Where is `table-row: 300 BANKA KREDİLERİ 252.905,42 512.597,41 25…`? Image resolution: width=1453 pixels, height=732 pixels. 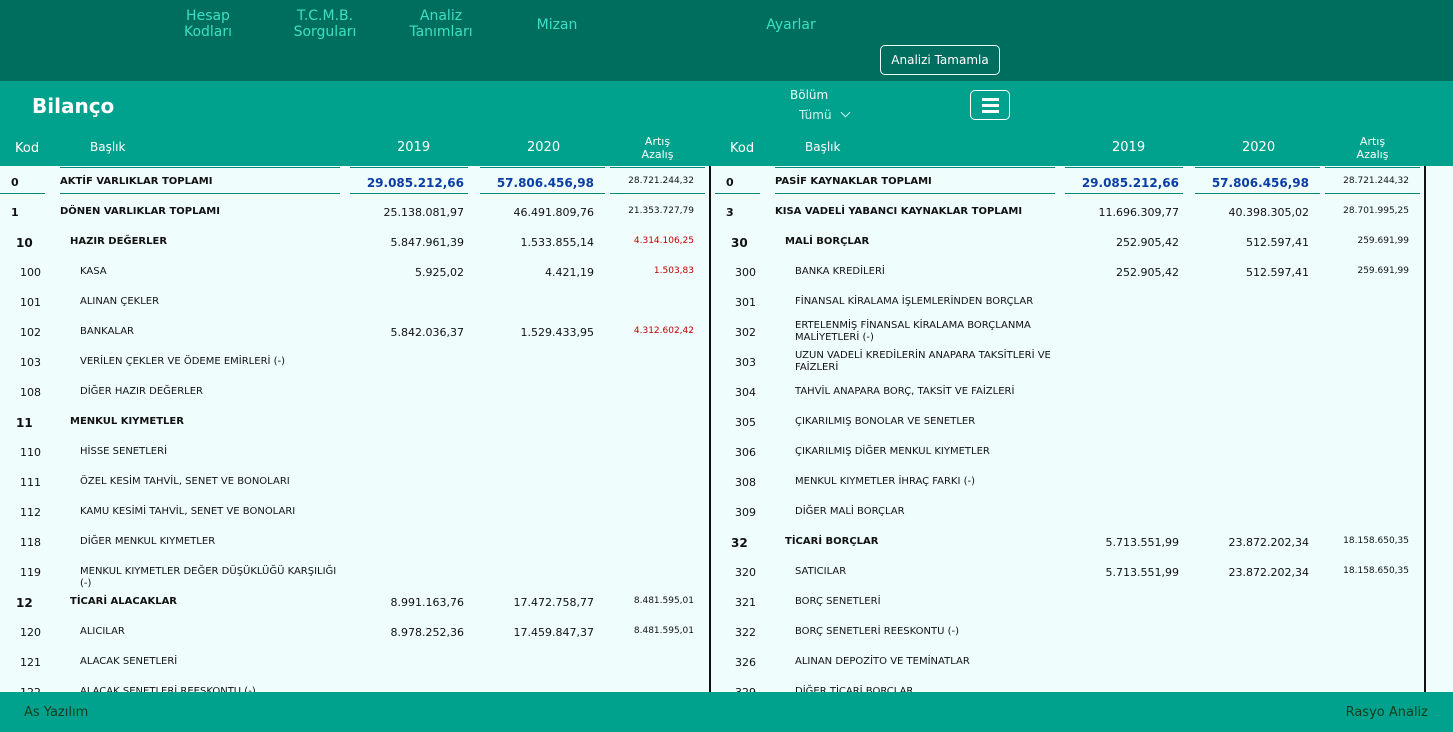 table-row: 300 BANKA KREDİLERİ 252.905,42 512.597,41 25… is located at coordinates (1071, 271).